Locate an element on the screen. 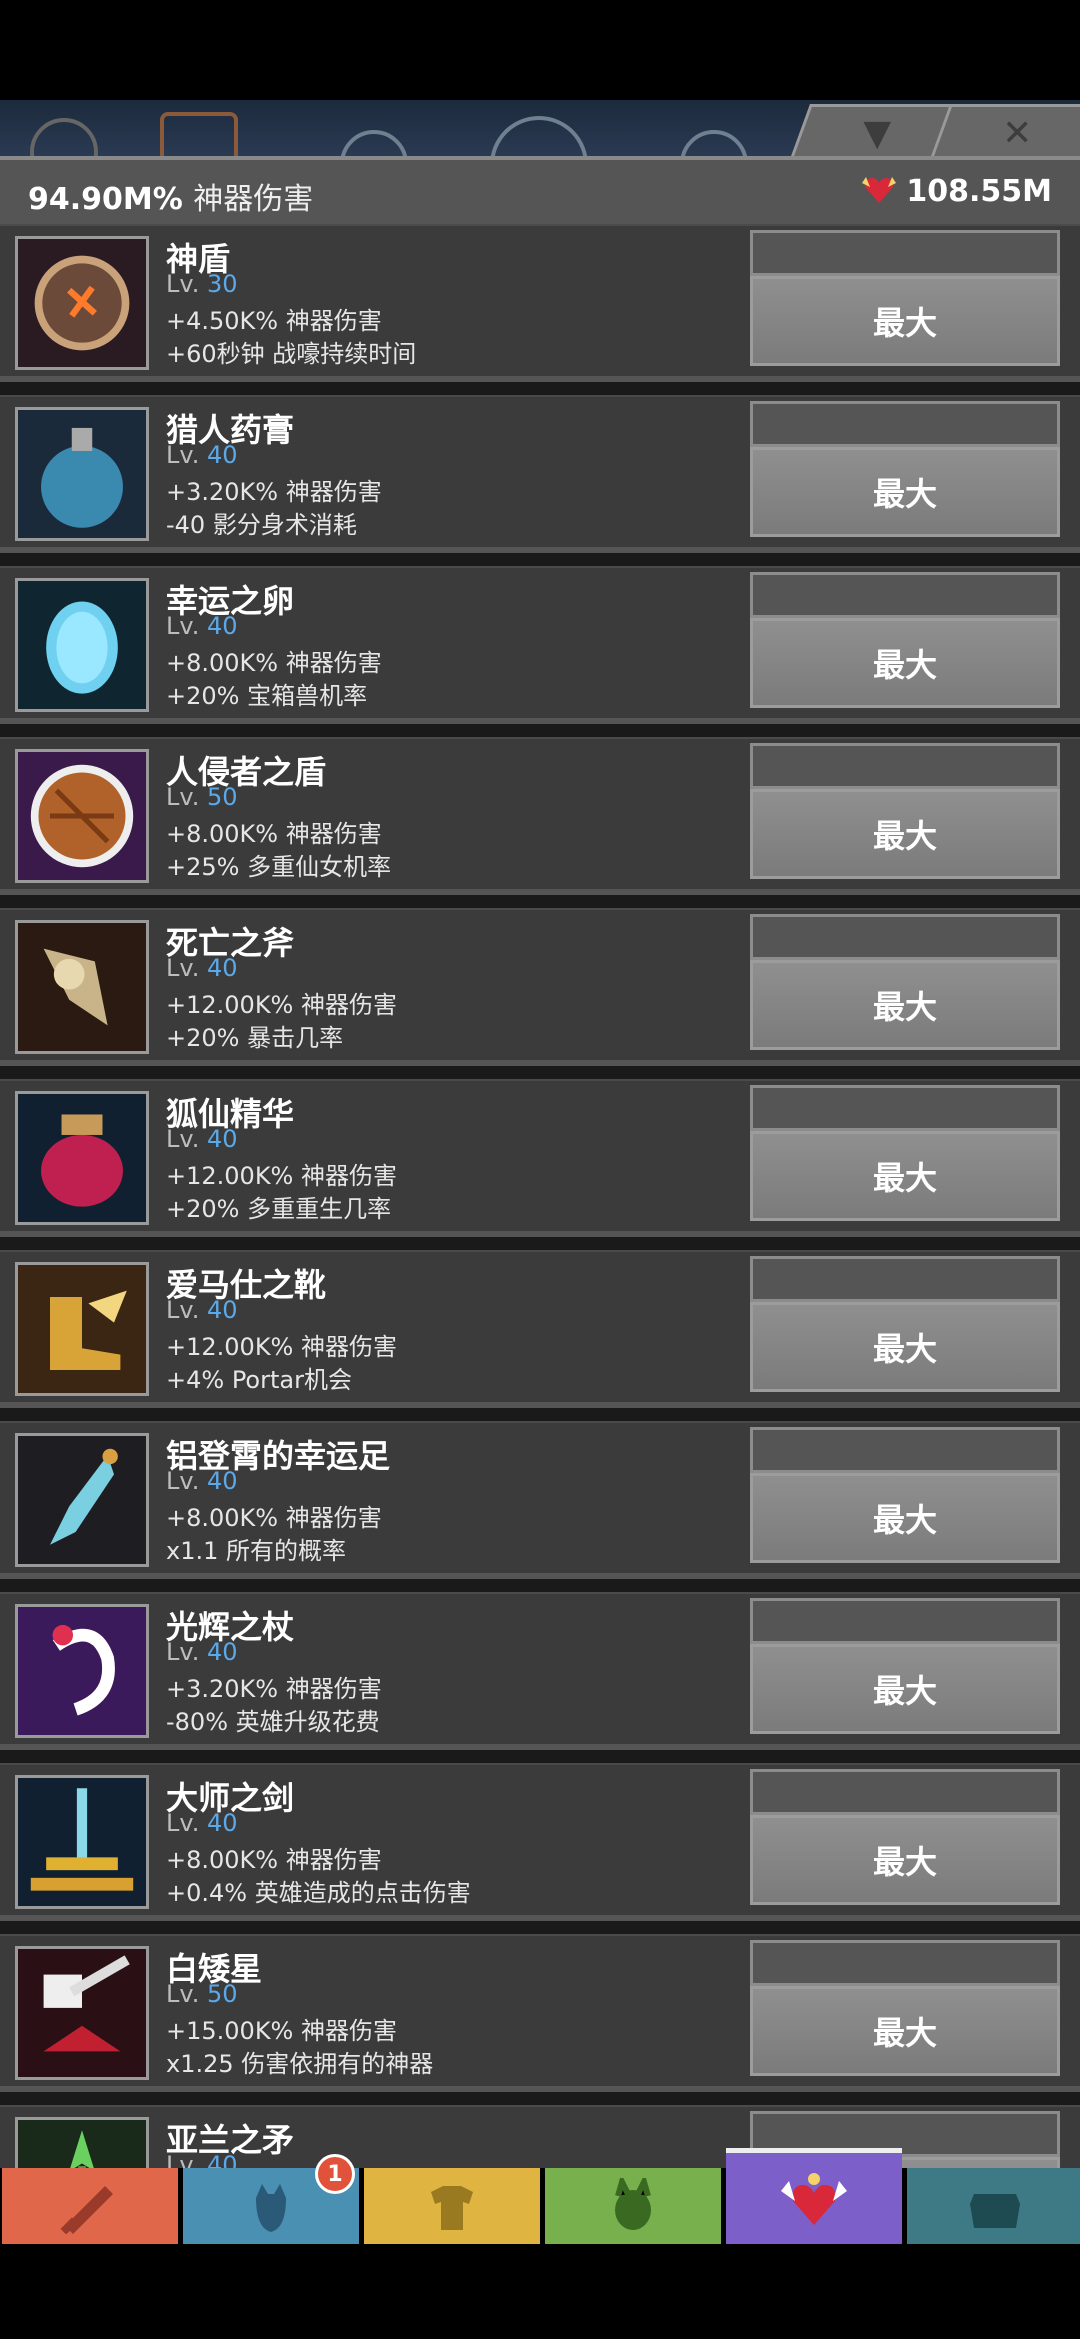 The image size is (1080, 2339). artifacts-tab-icon is located at coordinates (814, 2198).